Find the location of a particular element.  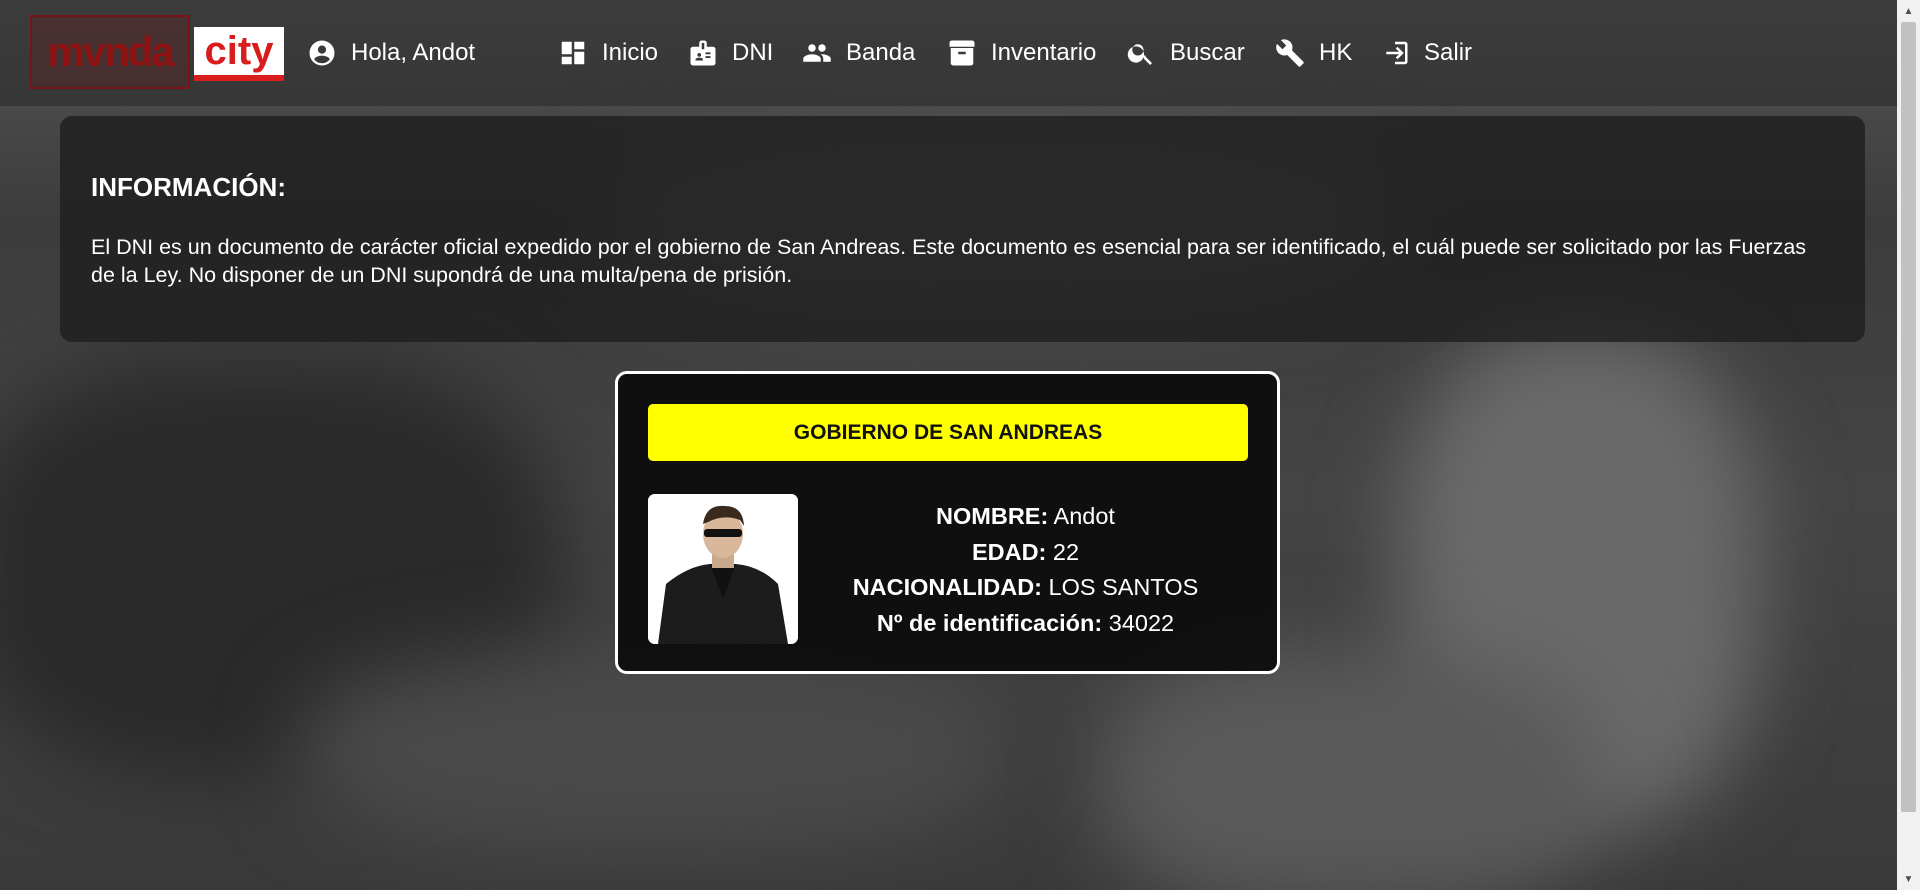

character-portrait is located at coordinates (723, 569).